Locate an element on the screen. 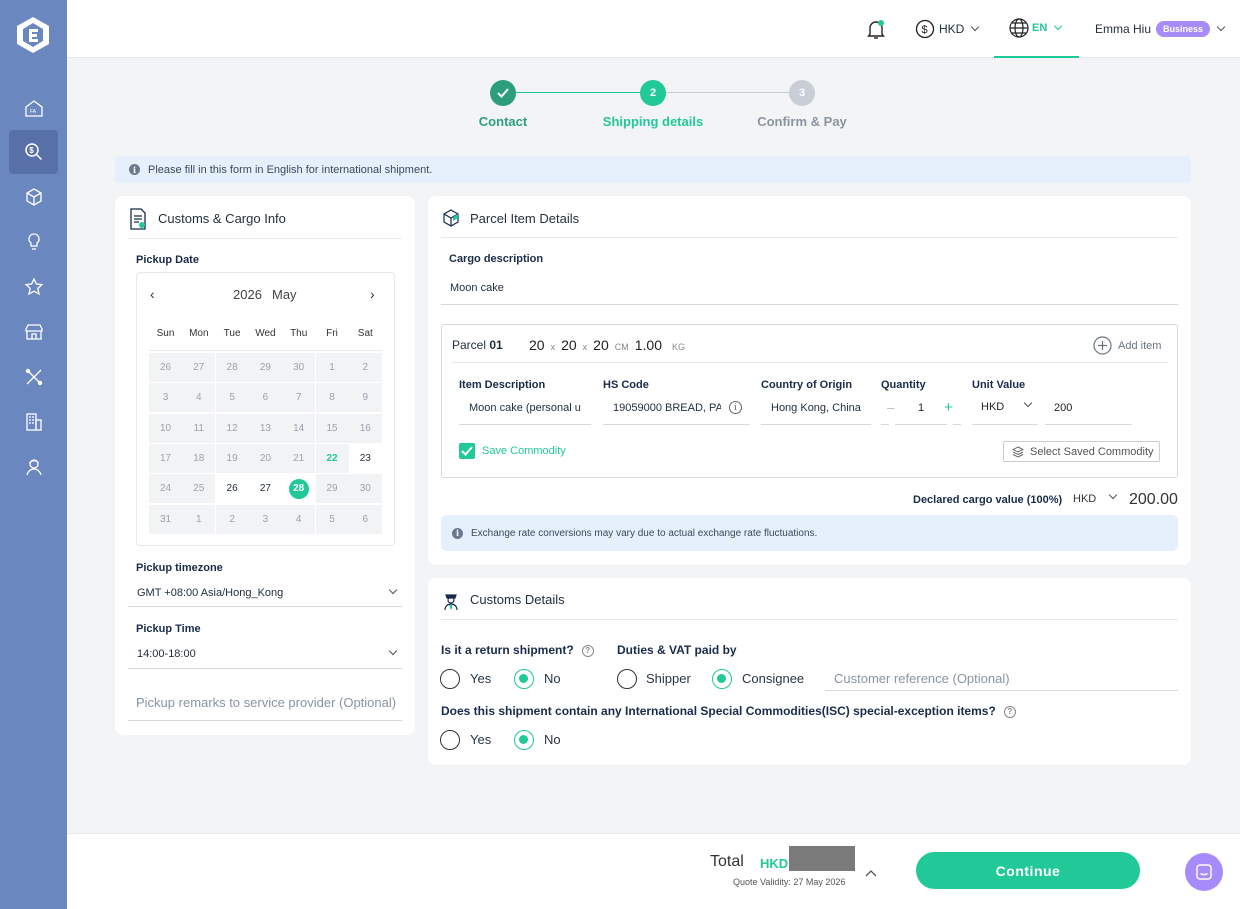  pickup-time-select: 14:00-18:00 is located at coordinates (166, 654).